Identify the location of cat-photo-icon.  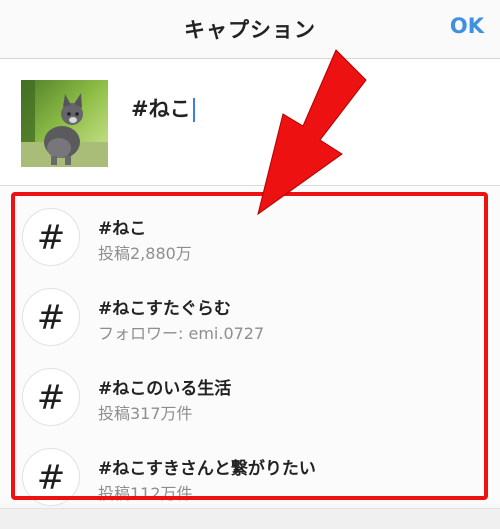
(64, 123).